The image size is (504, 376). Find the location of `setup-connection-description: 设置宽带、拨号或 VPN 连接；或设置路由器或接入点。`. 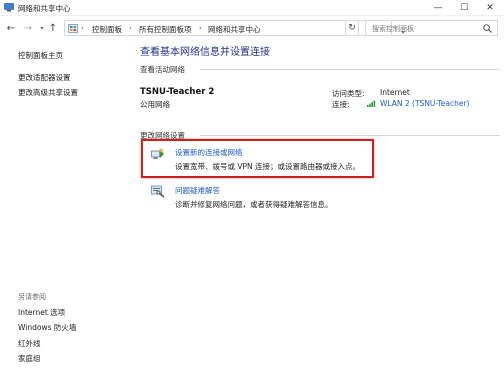

setup-connection-description: 设置宽带、拨号或 VPN 连接；或设置路由器或接入点。 is located at coordinates (268, 166).